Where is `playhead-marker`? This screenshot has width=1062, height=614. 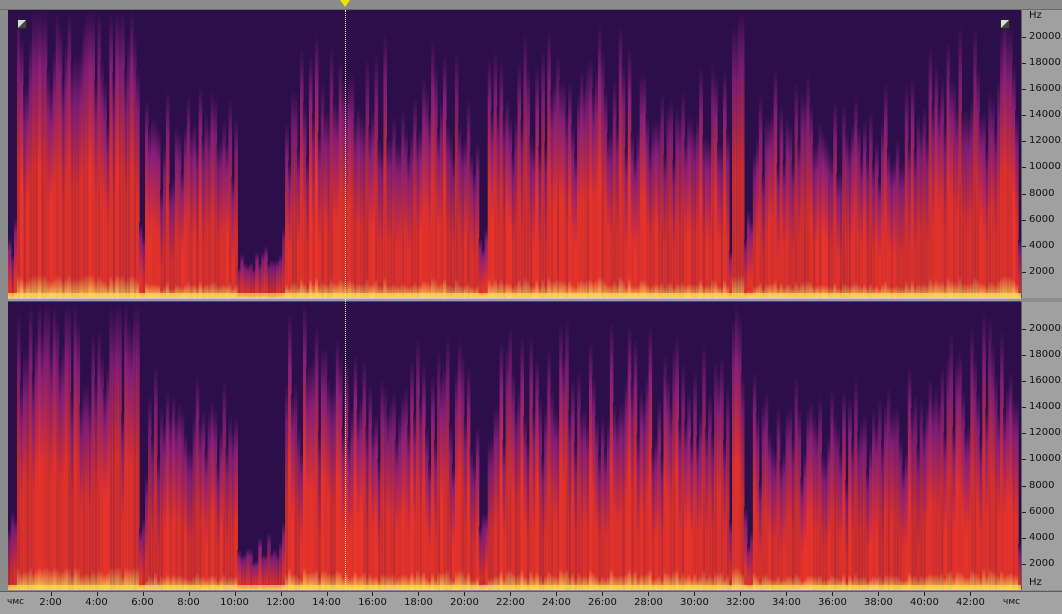 playhead-marker is located at coordinates (344, 3).